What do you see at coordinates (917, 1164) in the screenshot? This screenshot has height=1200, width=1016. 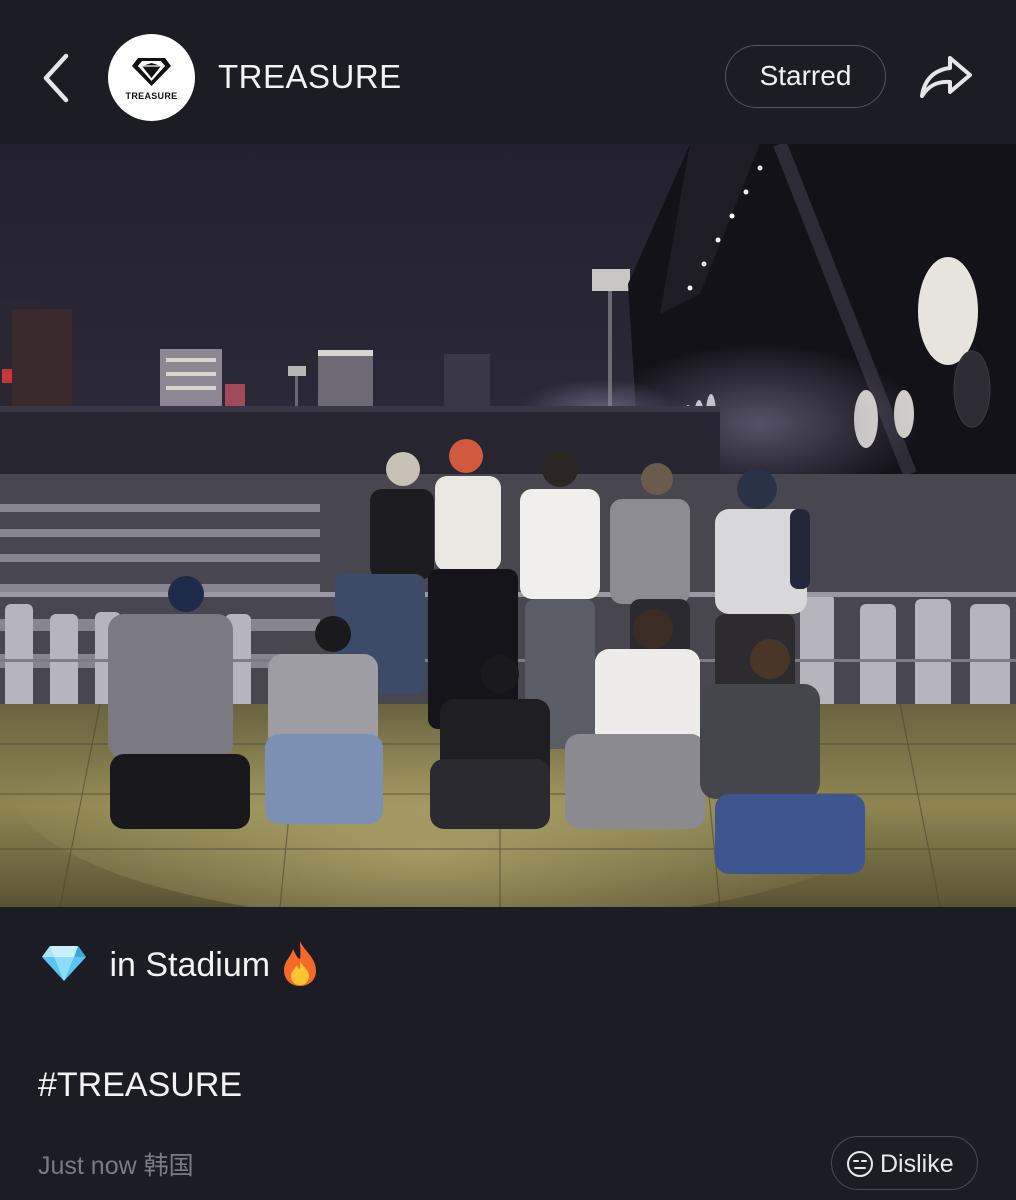 I see `dislike-label: Dislike` at bounding box center [917, 1164].